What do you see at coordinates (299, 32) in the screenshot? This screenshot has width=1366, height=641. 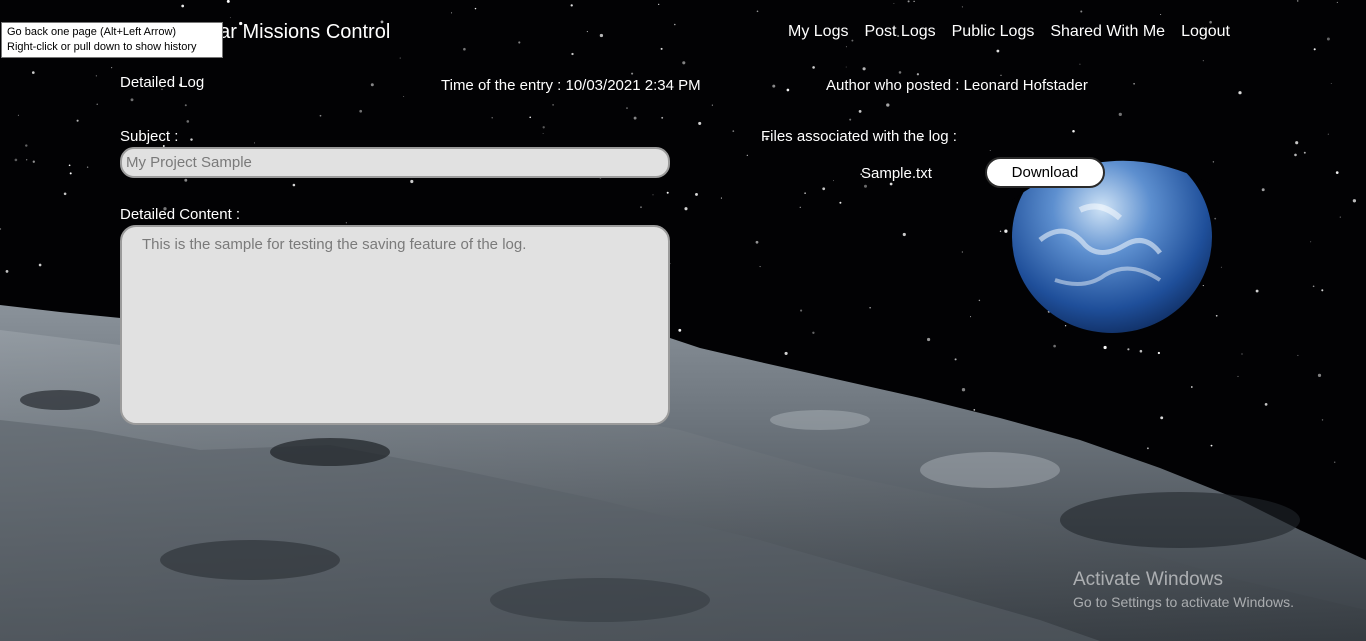 I see `app-title: nar Missions Control` at bounding box center [299, 32].